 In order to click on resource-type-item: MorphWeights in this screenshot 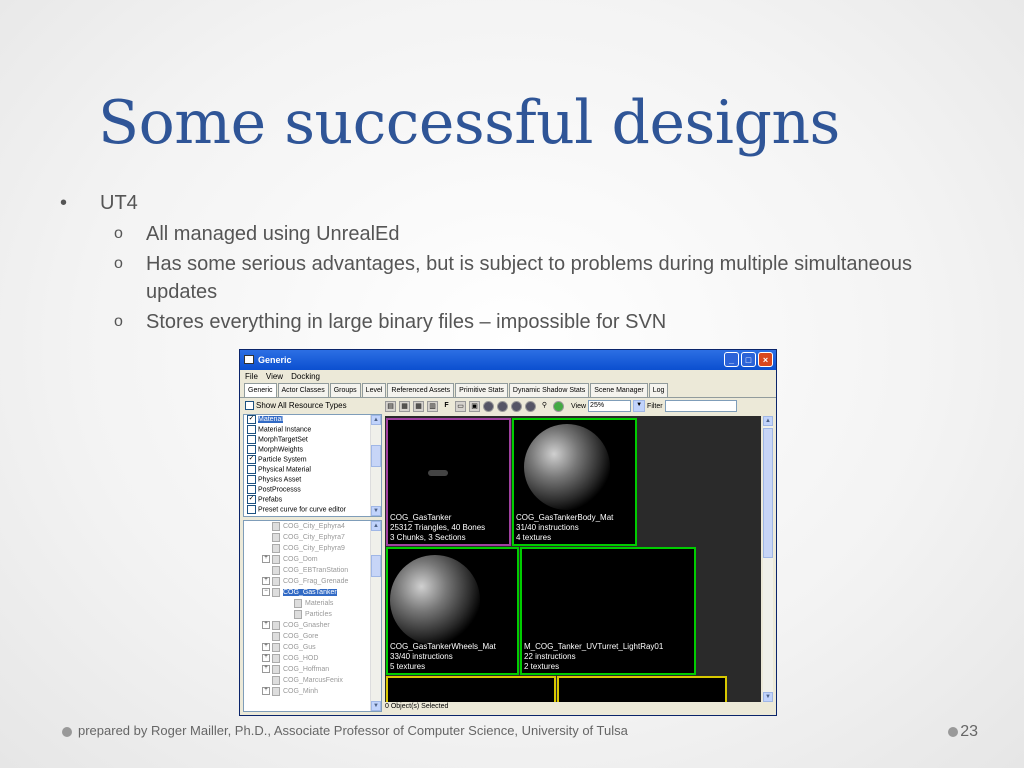, I will do `click(312, 450)`.